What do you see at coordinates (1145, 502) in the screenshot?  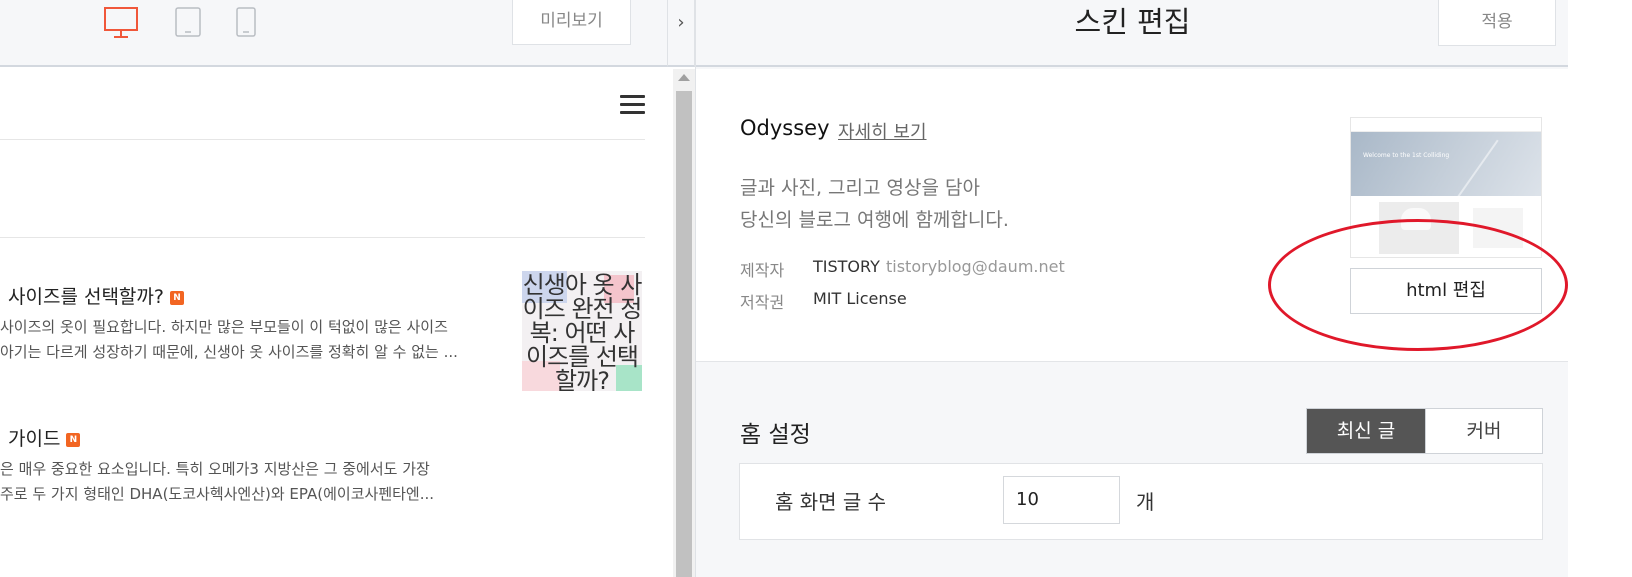 I see `post-count-unit: 개` at bounding box center [1145, 502].